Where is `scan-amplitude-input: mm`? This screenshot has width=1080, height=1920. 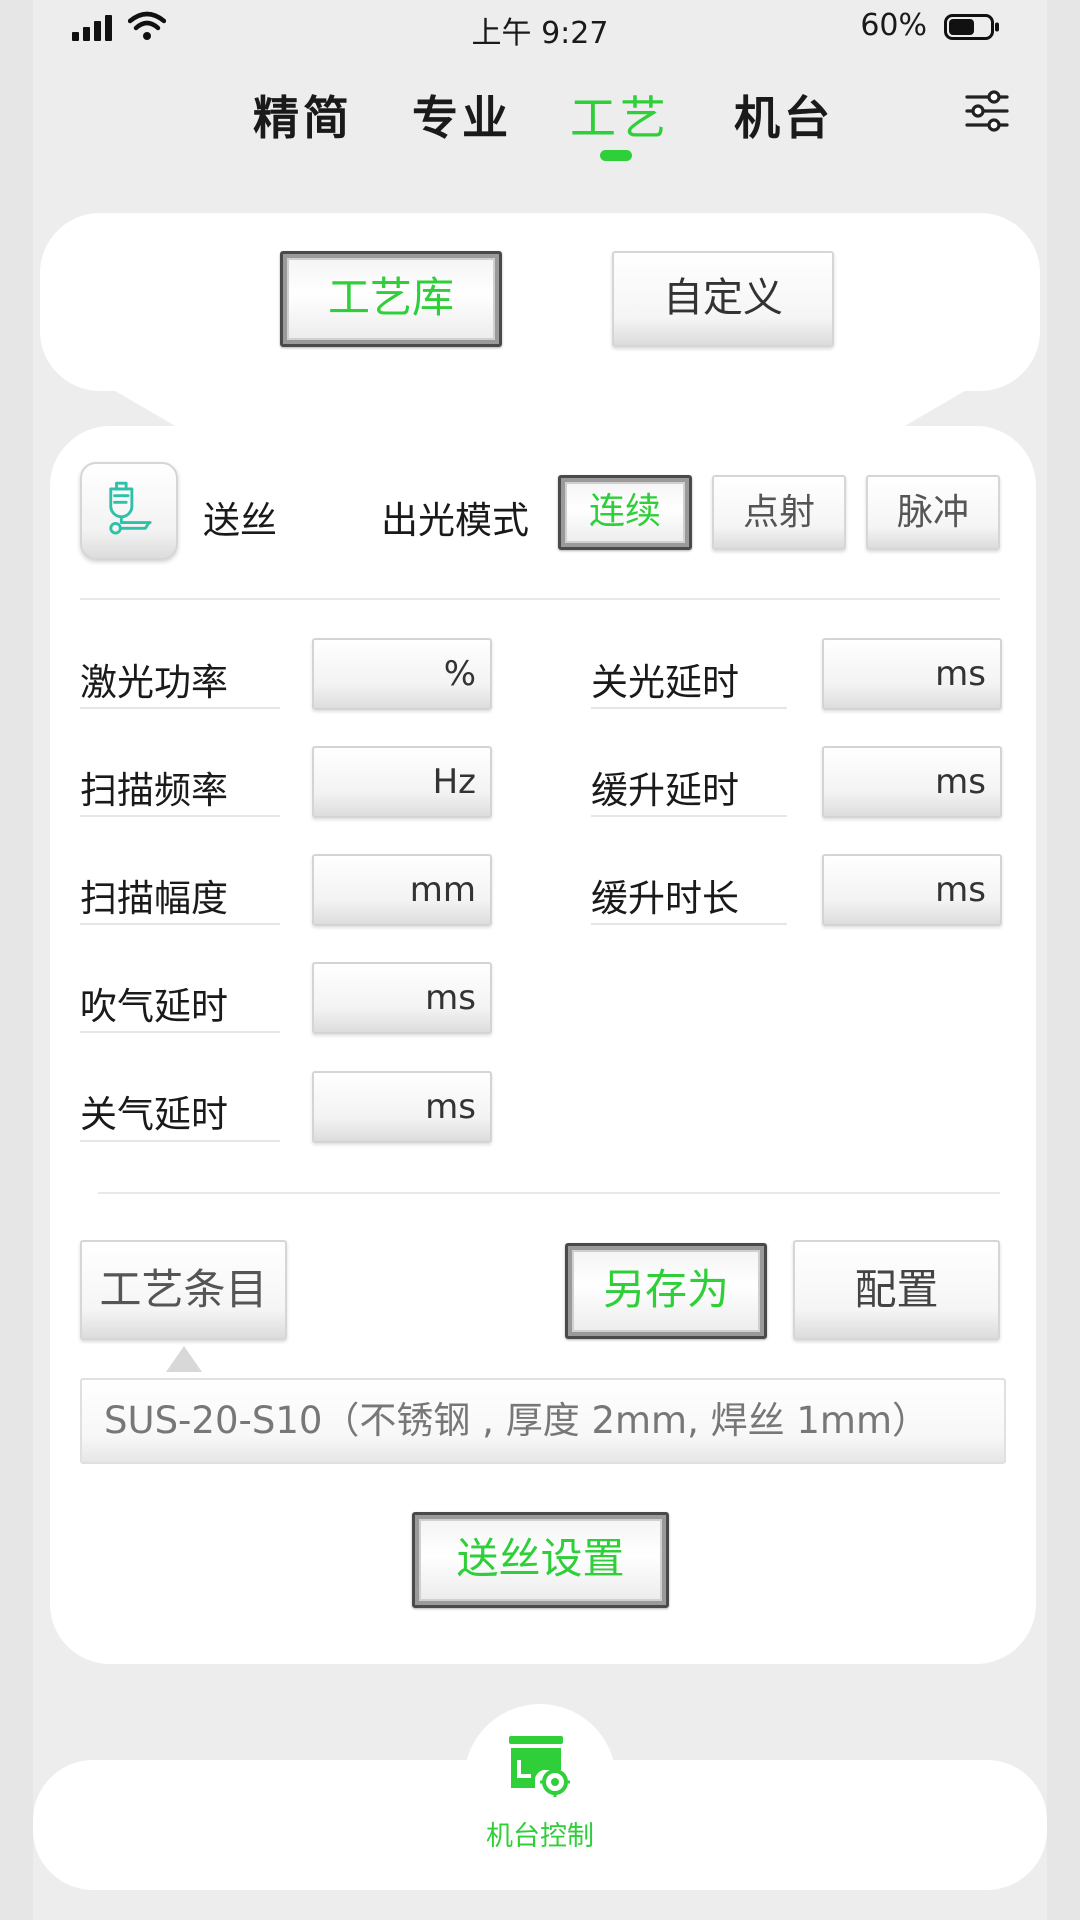 scan-amplitude-input: mm is located at coordinates (402, 890).